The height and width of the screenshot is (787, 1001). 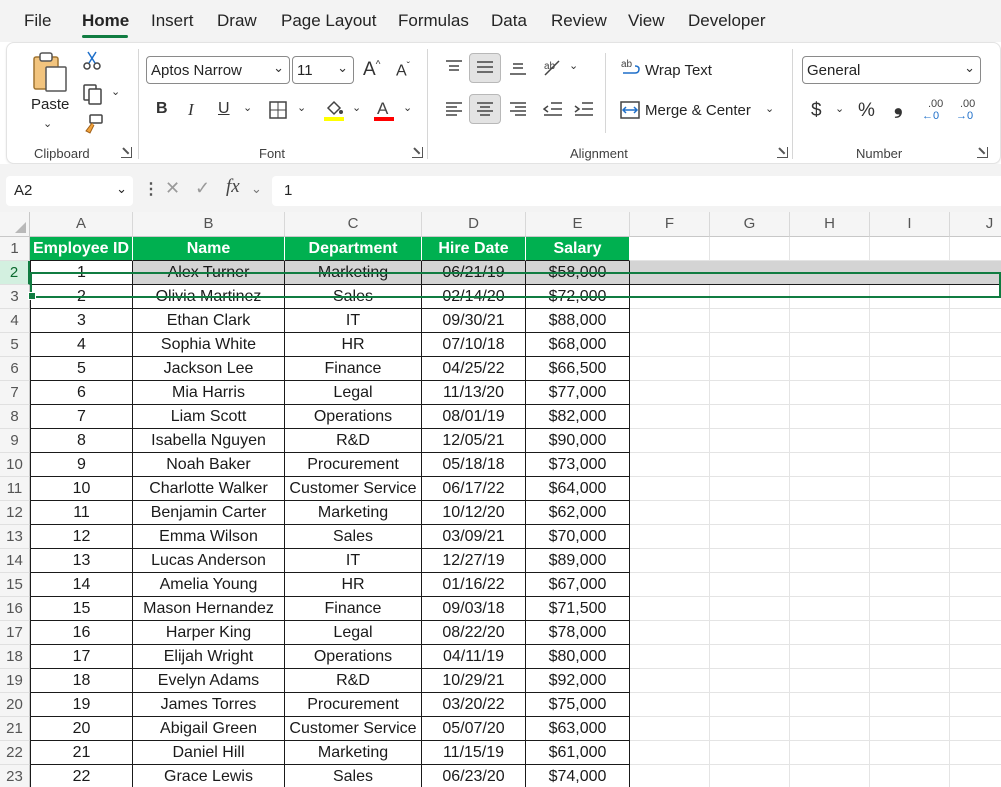 What do you see at coordinates (81, 369) in the screenshot?
I see `table-cell: 5` at bounding box center [81, 369].